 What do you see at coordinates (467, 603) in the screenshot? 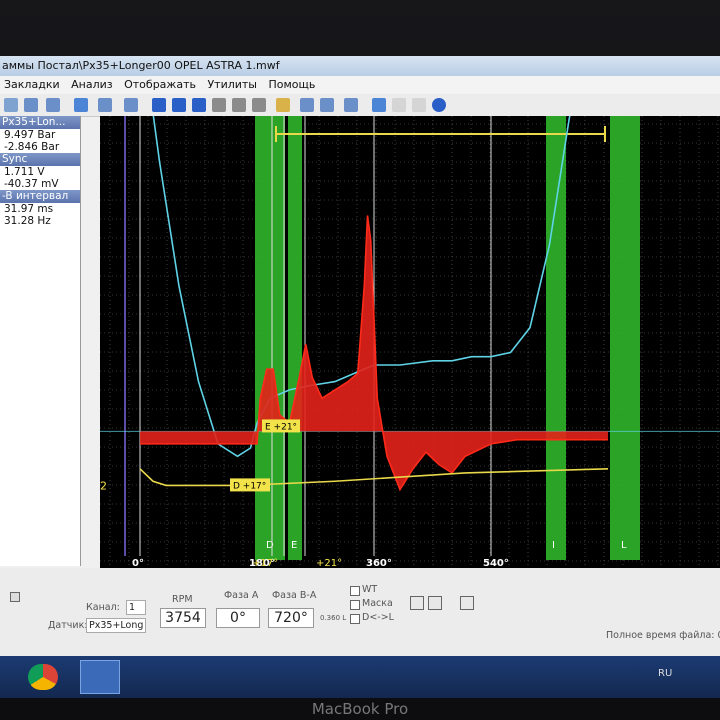
I see `hand-icon` at bounding box center [467, 603].